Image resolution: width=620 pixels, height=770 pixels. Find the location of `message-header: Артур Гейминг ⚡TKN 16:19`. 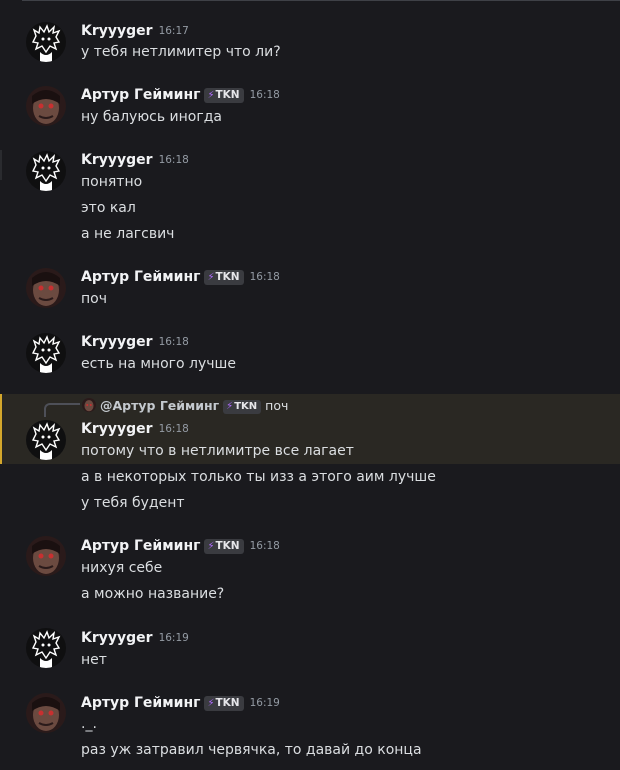

message-header: Артур Гейминг ⚡TKN 16:19 is located at coordinates (180, 703).